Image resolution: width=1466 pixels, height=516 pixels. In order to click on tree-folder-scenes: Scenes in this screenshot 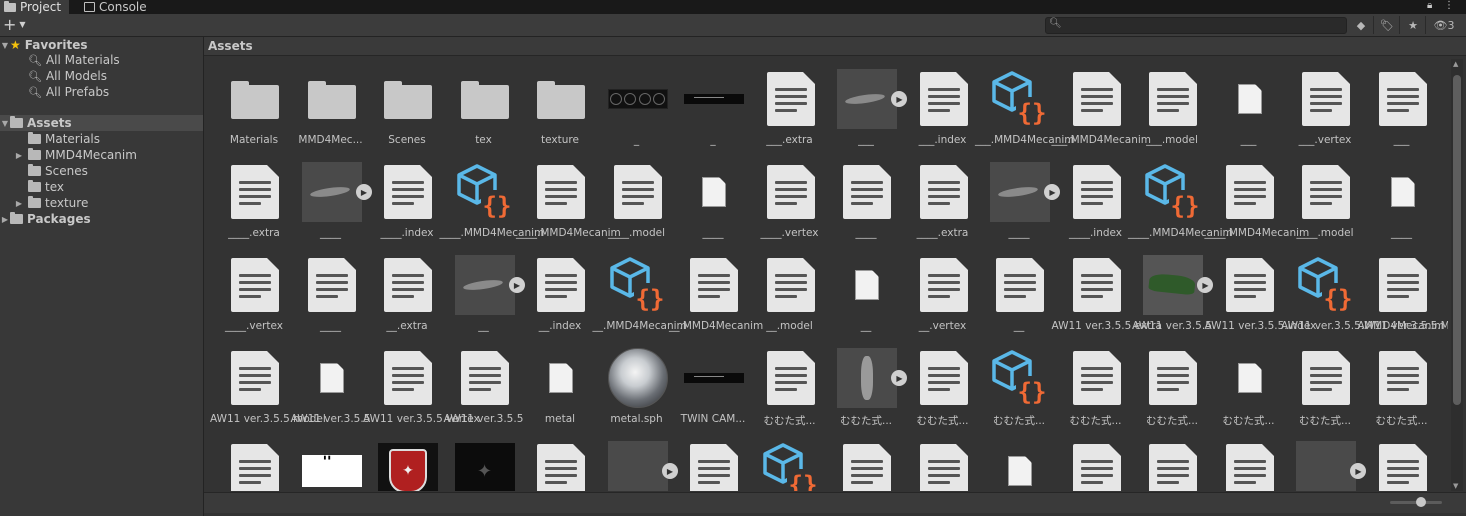, I will do `click(101, 171)`.